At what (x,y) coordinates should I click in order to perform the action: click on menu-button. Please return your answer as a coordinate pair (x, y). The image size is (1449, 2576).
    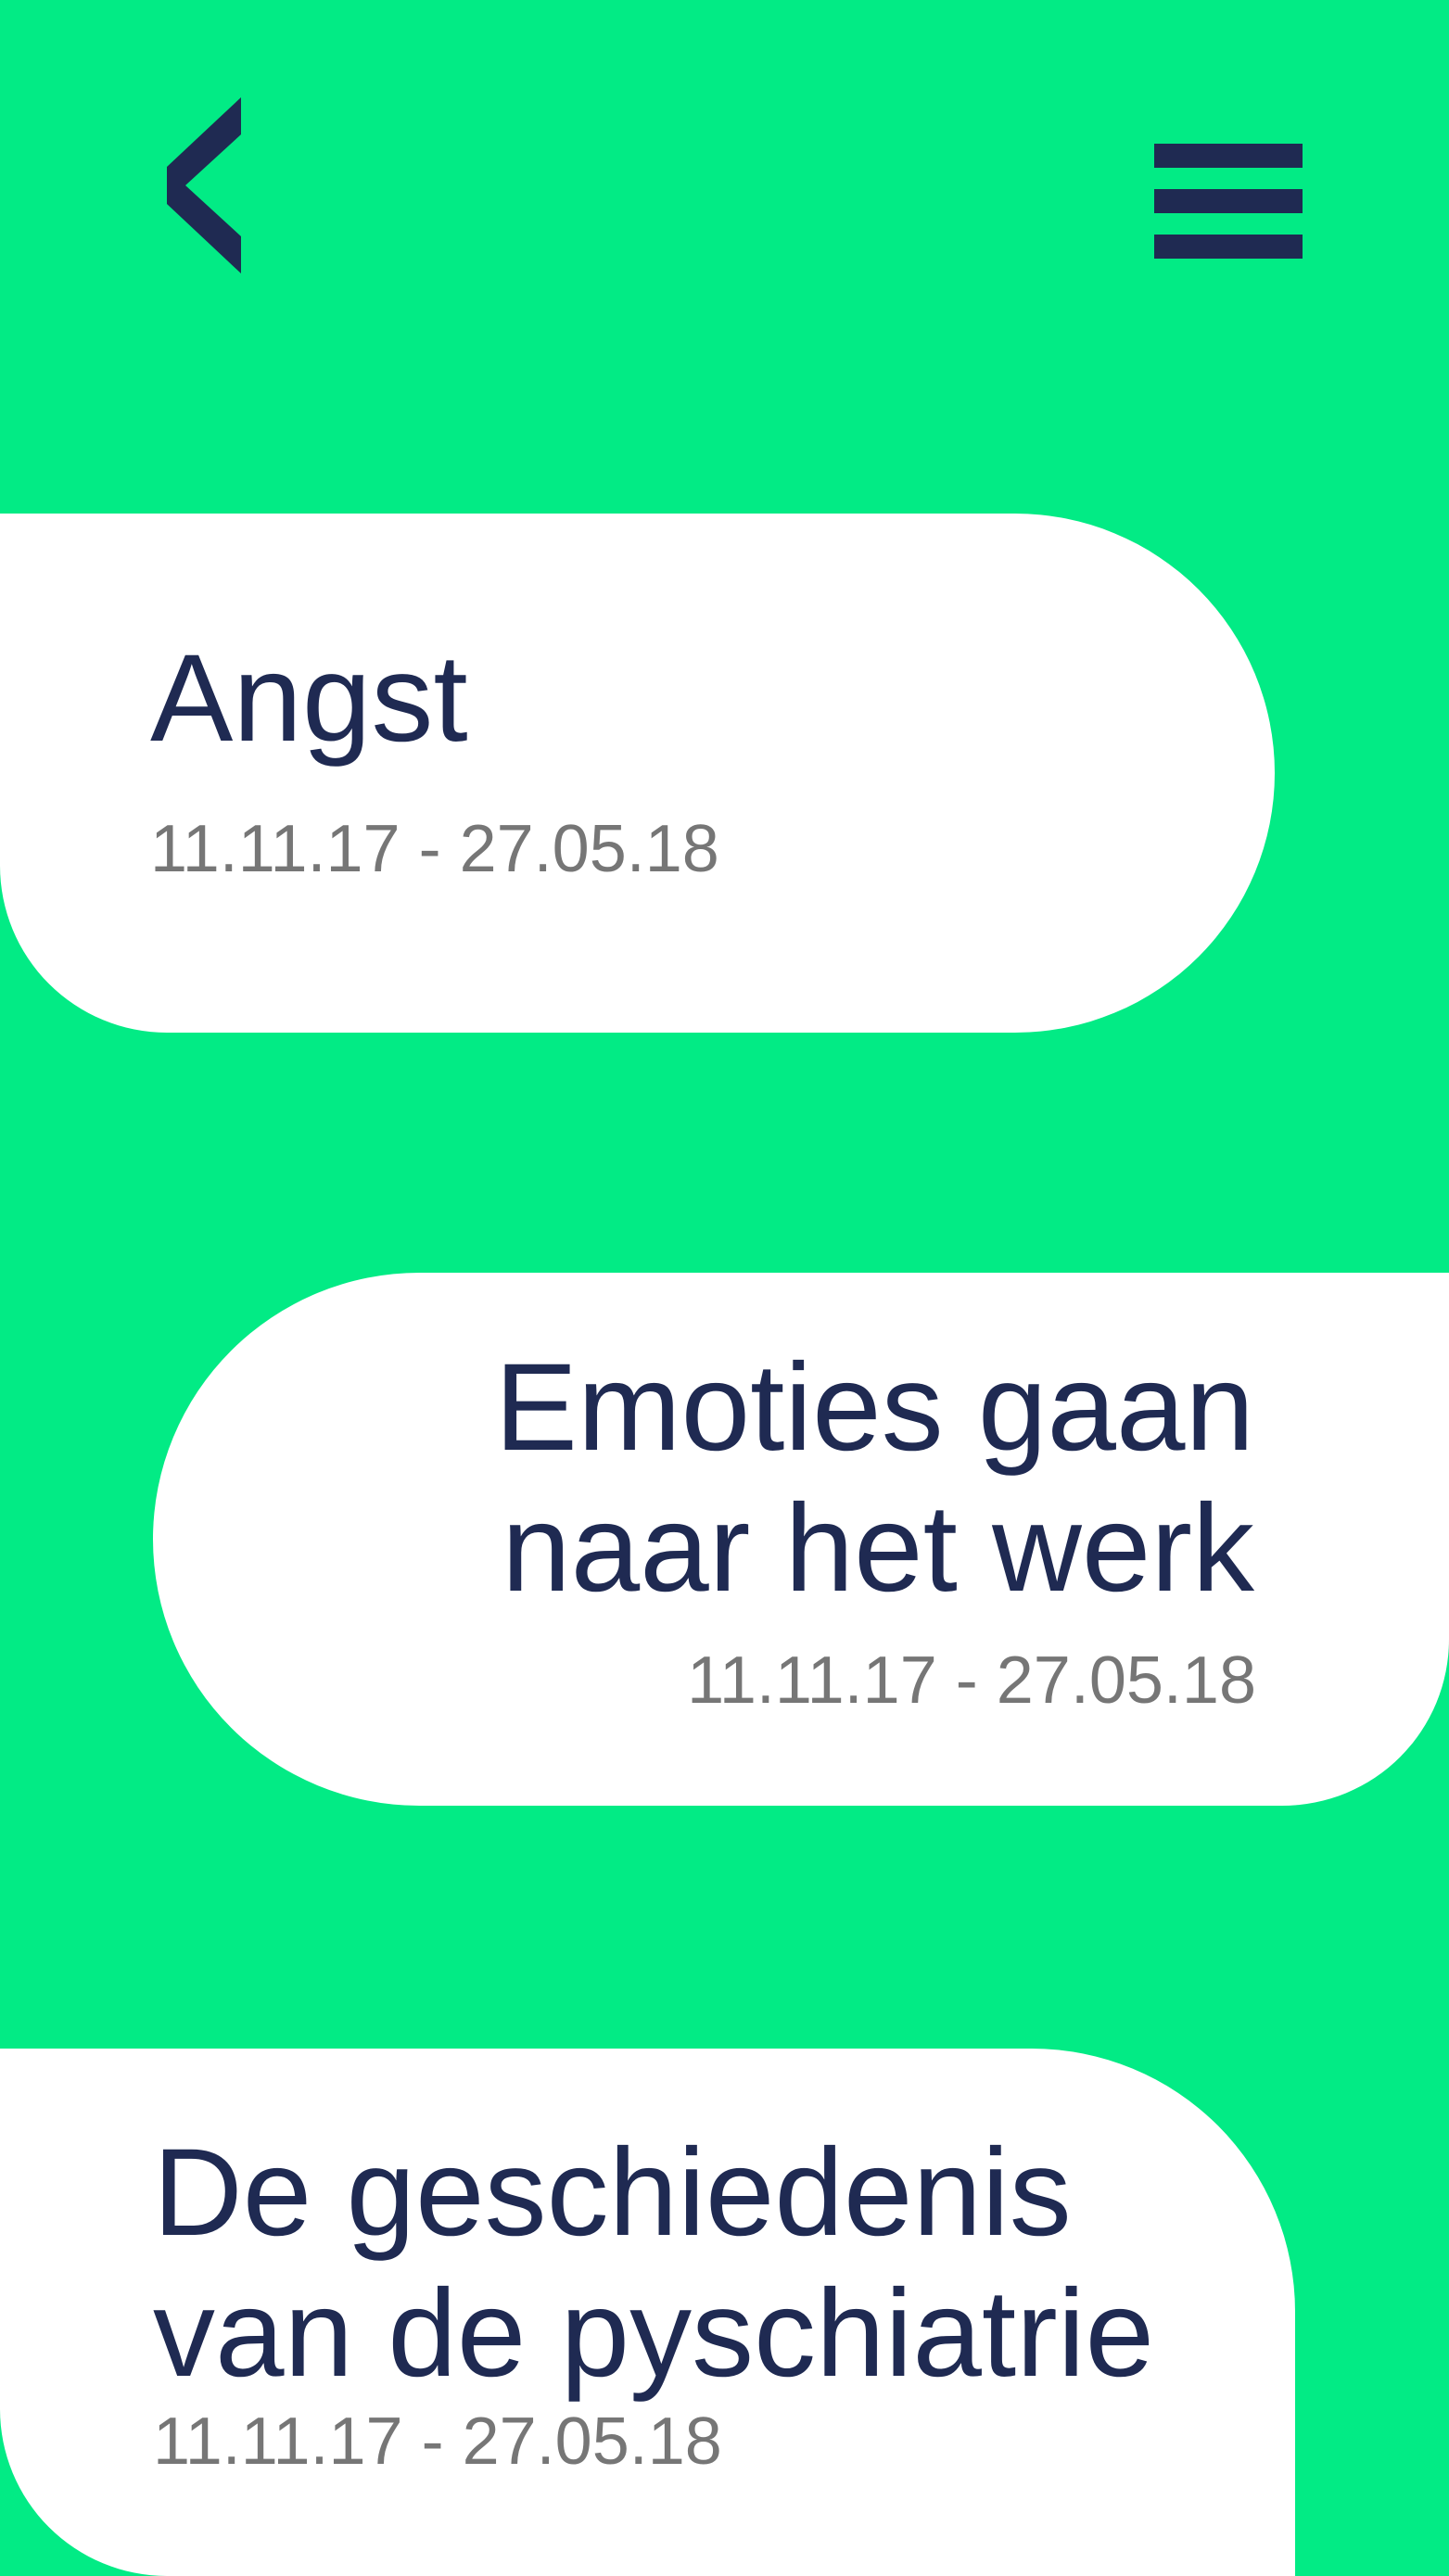
    Looking at the image, I should click on (1219, 199).